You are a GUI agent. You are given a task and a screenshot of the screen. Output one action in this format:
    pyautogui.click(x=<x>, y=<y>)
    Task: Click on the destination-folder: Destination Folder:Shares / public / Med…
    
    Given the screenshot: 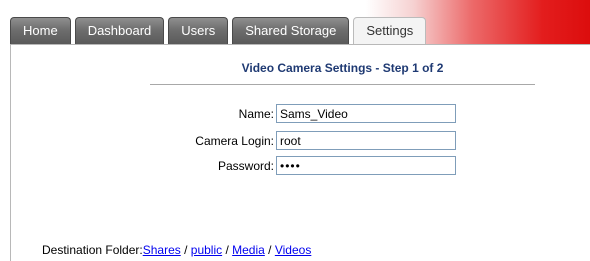 What is the action you would take?
    pyautogui.click(x=176, y=250)
    